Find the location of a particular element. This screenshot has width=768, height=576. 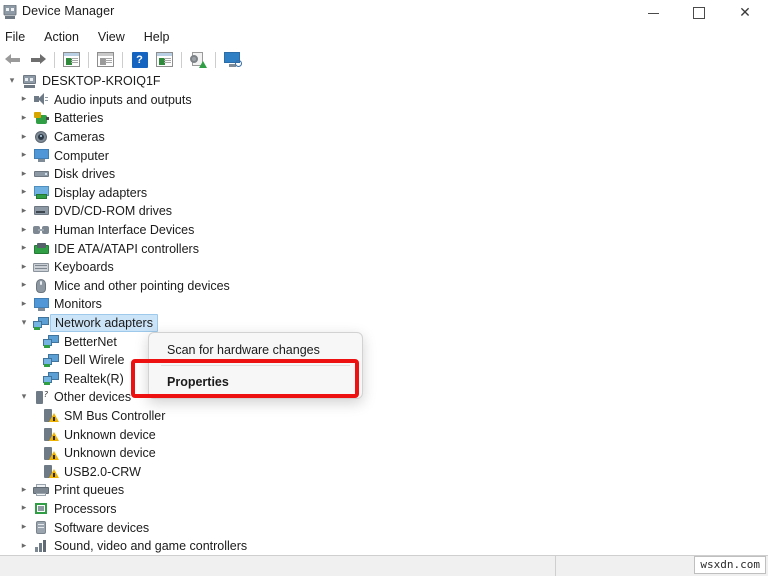

tree-item-label: Sound, video and game controllers is located at coordinates (151, 546).